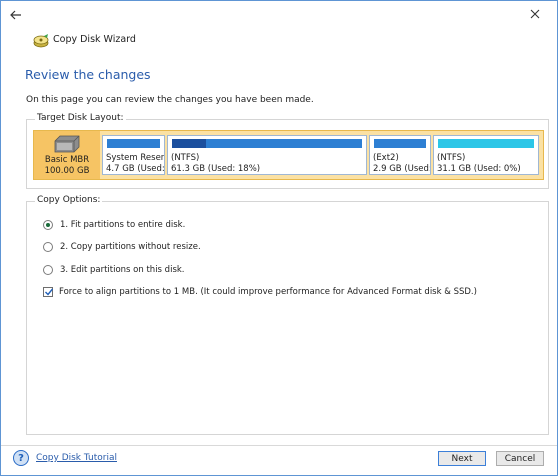 The height and width of the screenshot is (476, 558). What do you see at coordinates (123, 225) in the screenshot?
I see `option-label: 1. Fit partitions to entire disk.` at bounding box center [123, 225].